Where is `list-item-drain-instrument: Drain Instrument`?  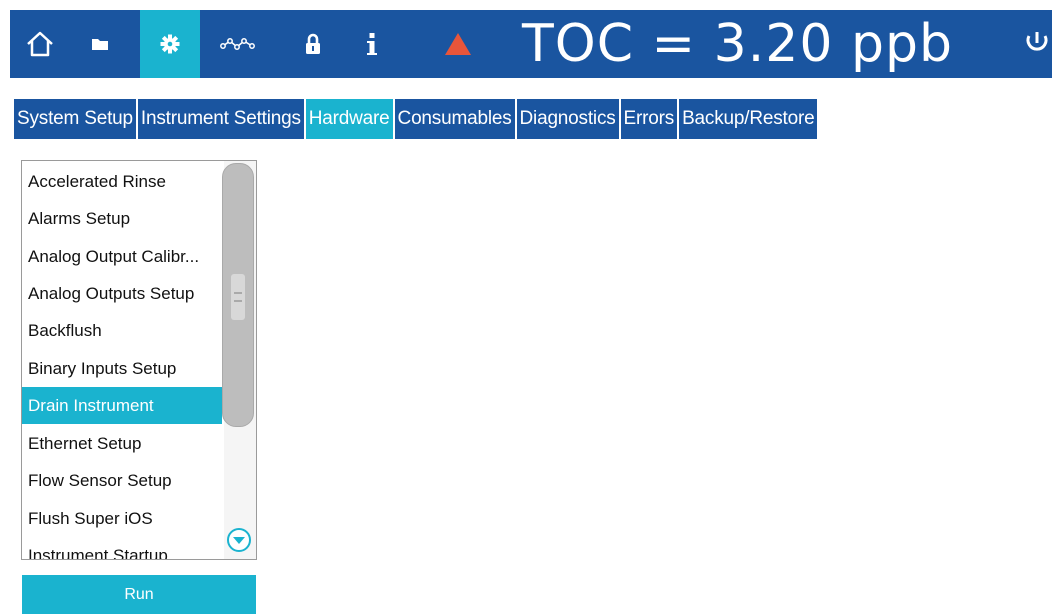
list-item-drain-instrument: Drain Instrument is located at coordinates (122, 405).